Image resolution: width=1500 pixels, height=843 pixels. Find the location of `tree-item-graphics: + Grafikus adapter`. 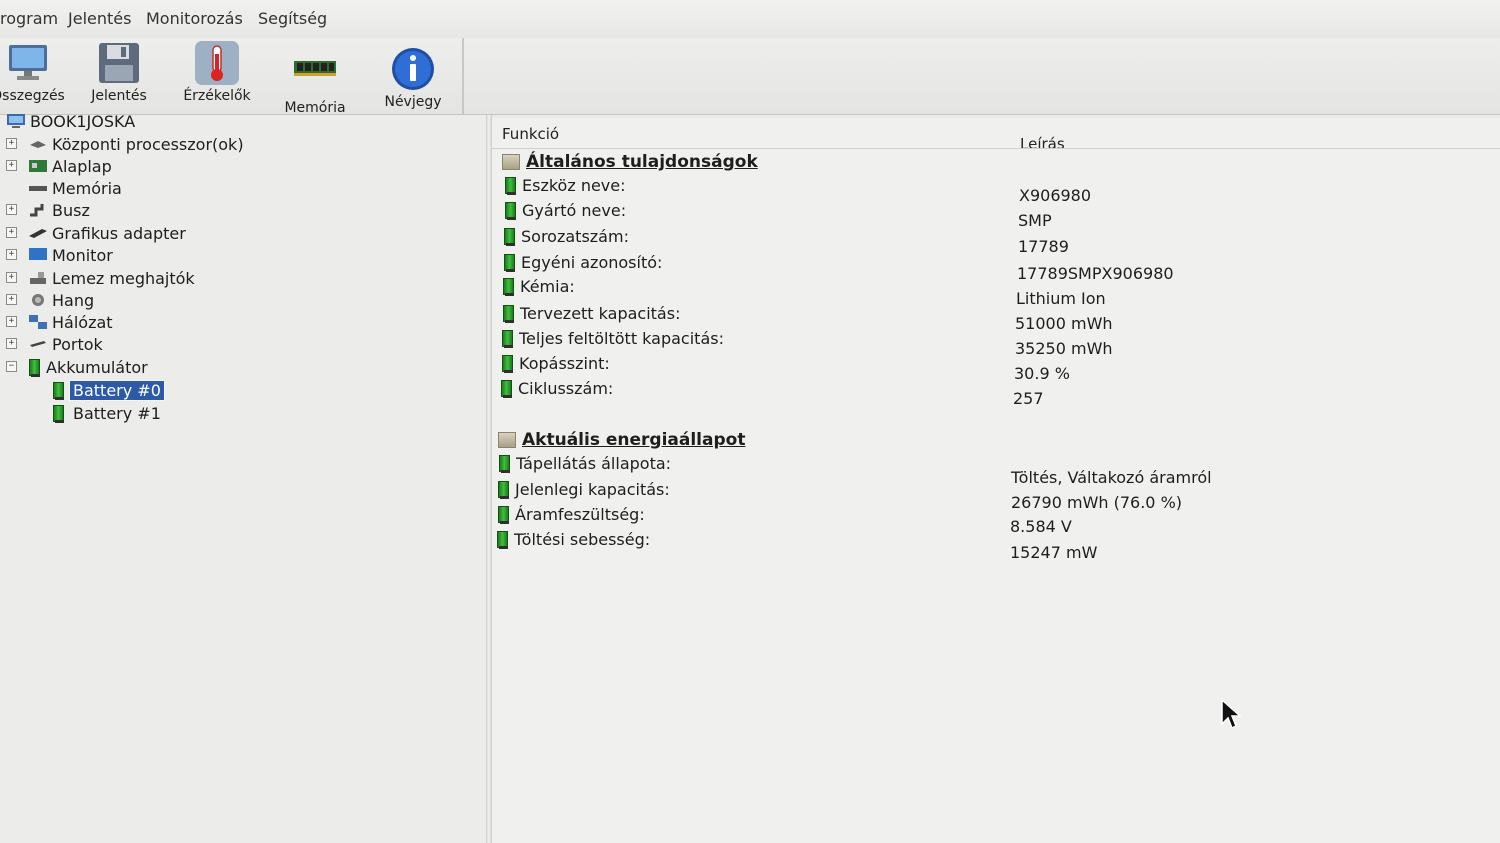

tree-item-graphics: + Grafikus adapter is located at coordinates (96, 233).